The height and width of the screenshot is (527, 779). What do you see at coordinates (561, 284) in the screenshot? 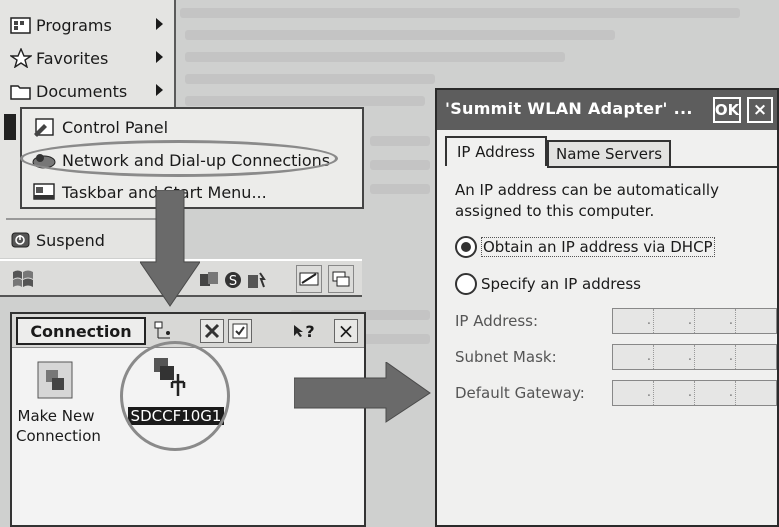
I see `radio-specify-ip-label: Specify an IP address` at bounding box center [561, 284].